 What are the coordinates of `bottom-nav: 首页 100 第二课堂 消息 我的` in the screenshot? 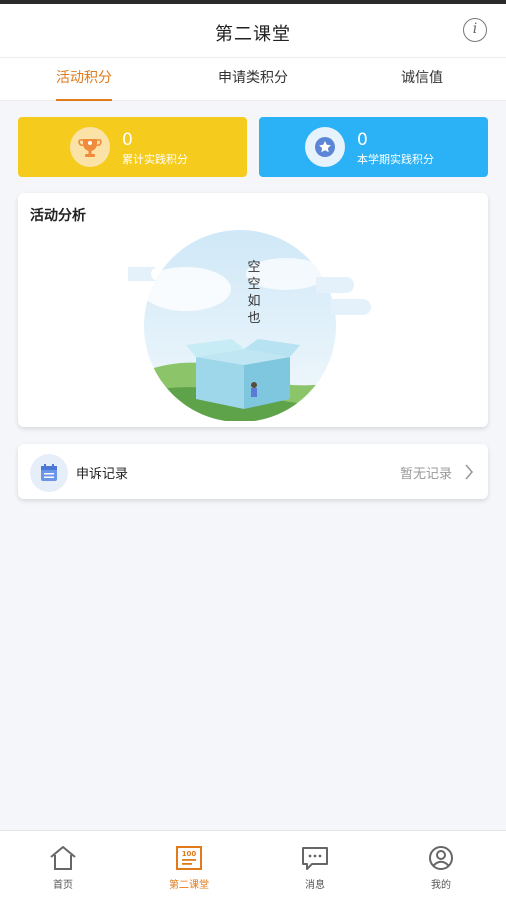 It's located at (253, 865).